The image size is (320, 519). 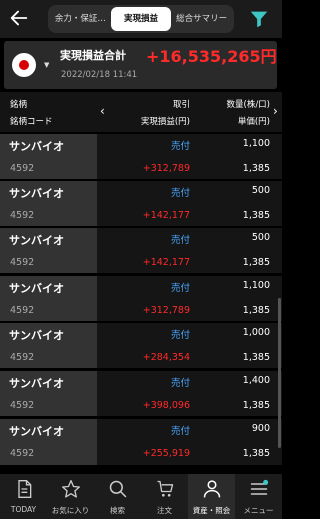 I want to click on menu-icon, so click(x=259, y=487).